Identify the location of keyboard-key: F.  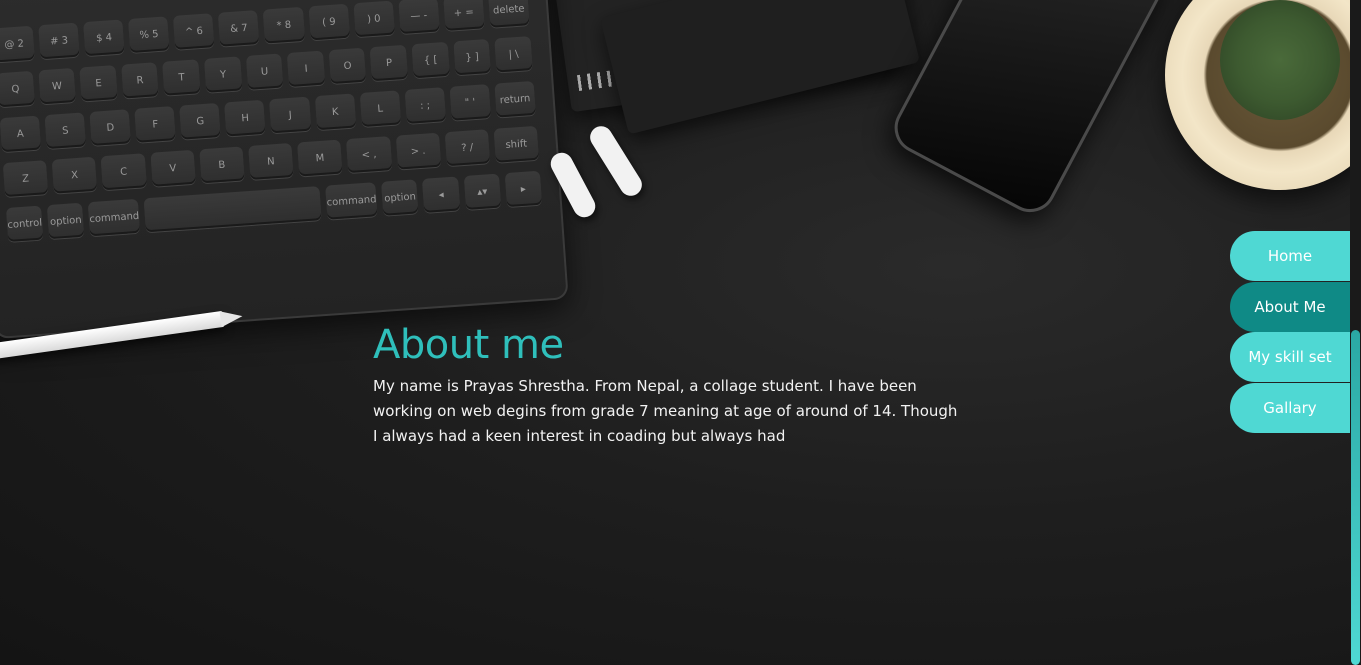
(155, 124).